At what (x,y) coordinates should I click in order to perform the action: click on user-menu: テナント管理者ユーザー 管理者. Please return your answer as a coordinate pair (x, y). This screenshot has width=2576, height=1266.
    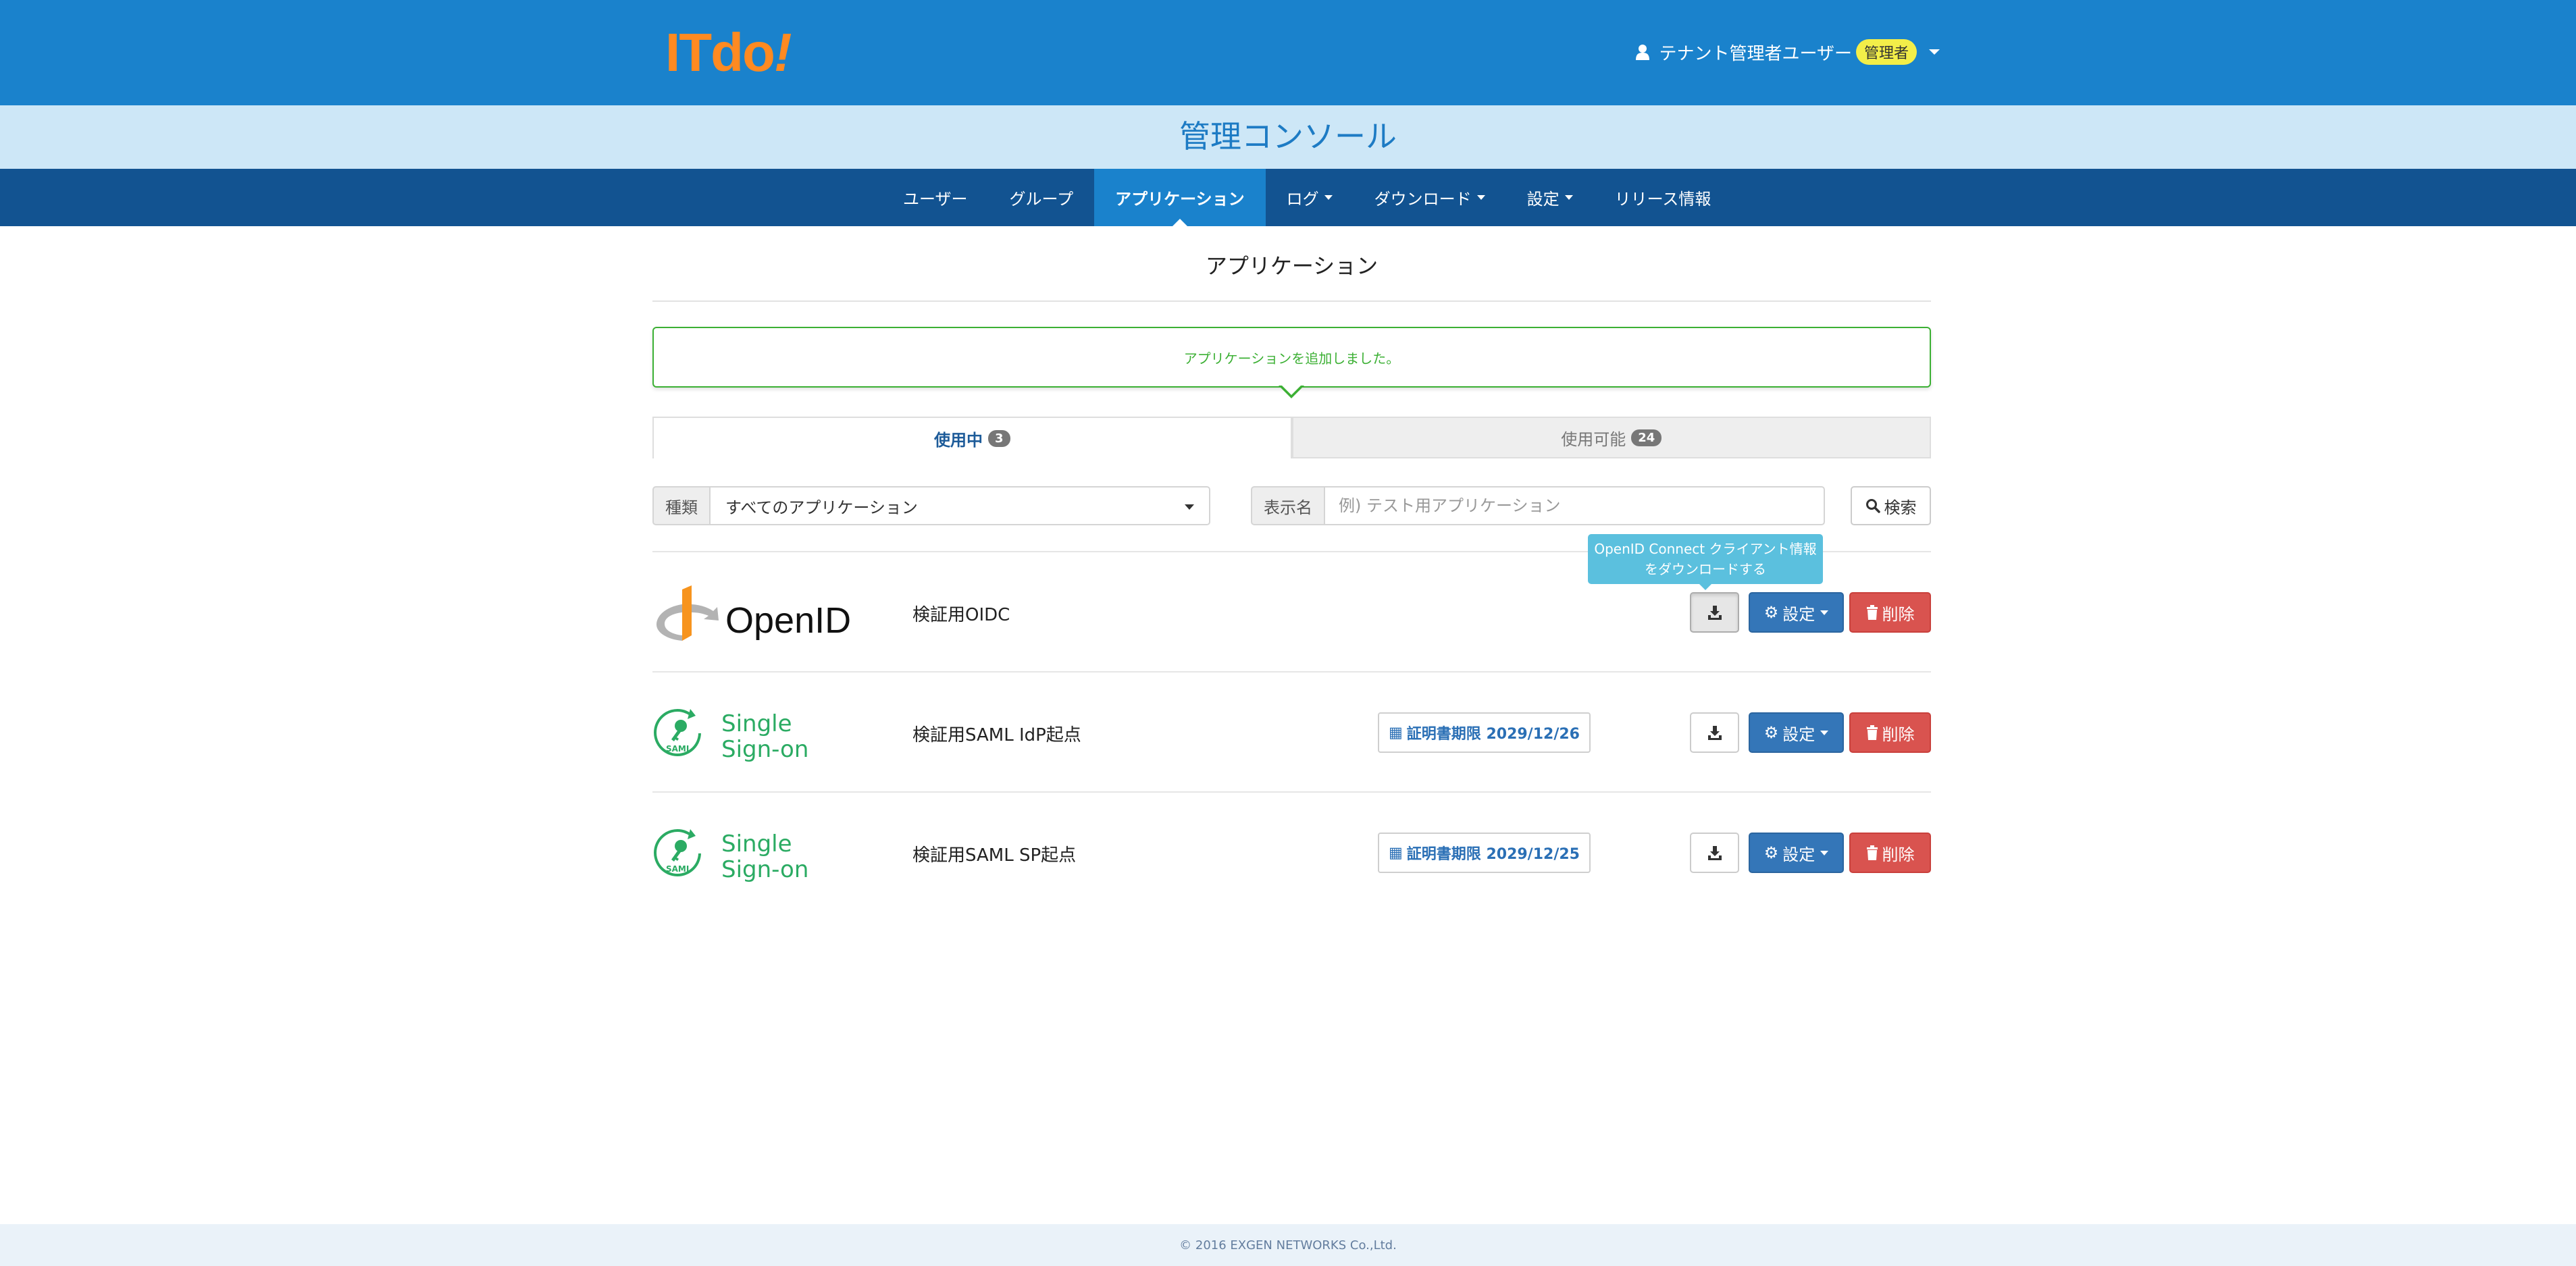
    Looking at the image, I should click on (1787, 52).